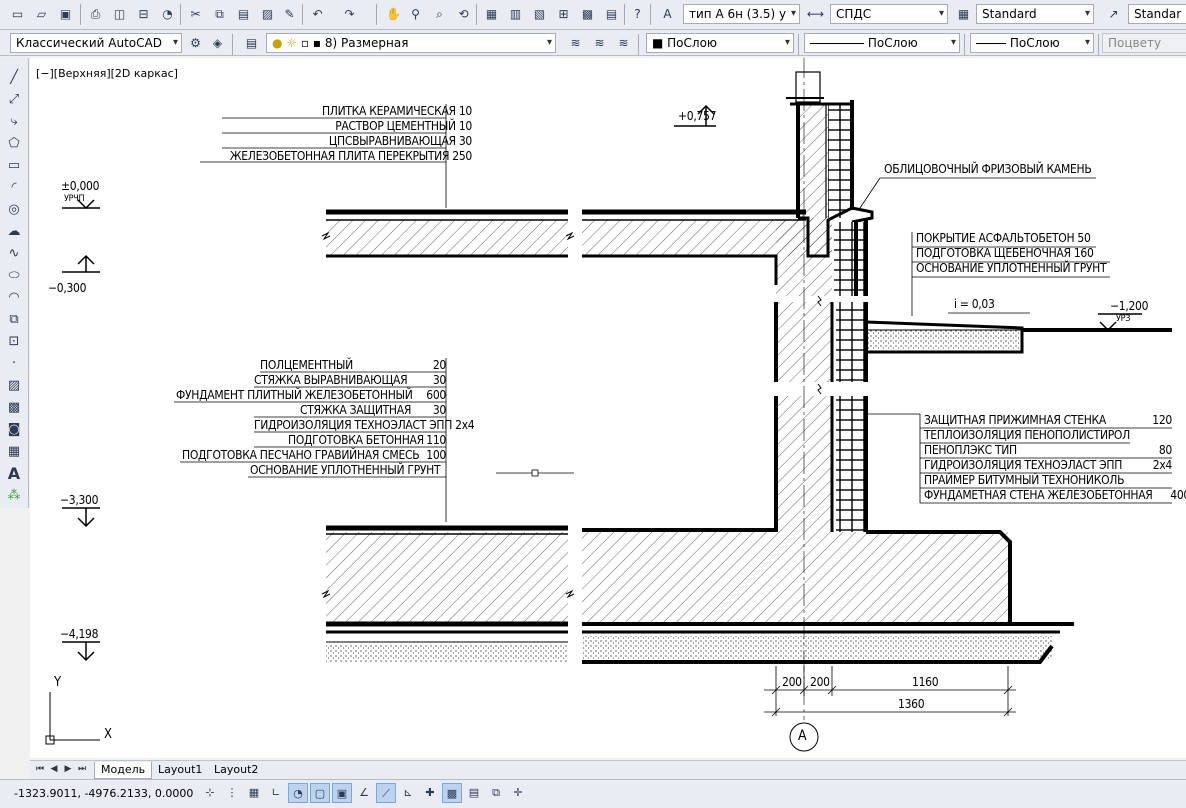 The width and height of the screenshot is (1186, 808). What do you see at coordinates (54, 769) in the screenshot?
I see `prev-tab-icon: ◀` at bounding box center [54, 769].